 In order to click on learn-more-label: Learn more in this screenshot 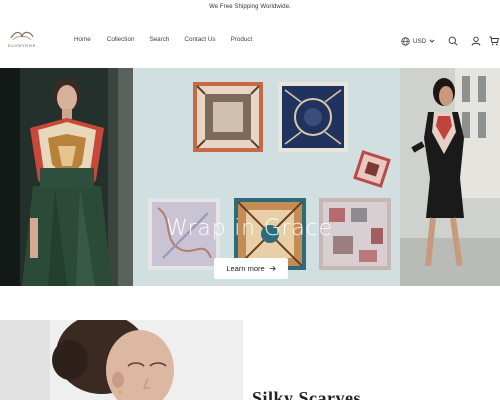, I will do `click(245, 268)`.